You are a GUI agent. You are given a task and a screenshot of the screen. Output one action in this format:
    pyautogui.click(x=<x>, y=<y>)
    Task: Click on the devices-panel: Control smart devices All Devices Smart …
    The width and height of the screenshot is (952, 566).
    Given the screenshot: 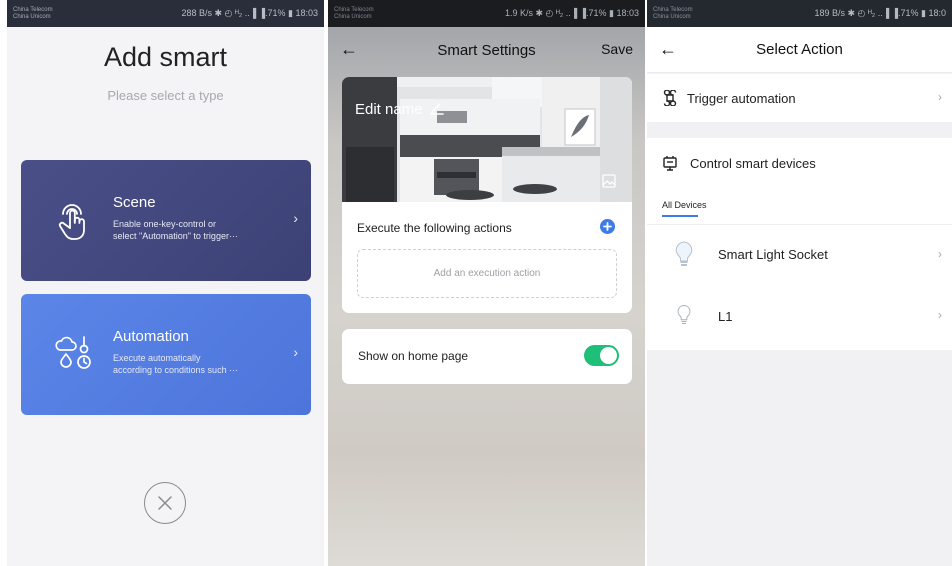 What is the action you would take?
    pyautogui.click(x=799, y=244)
    